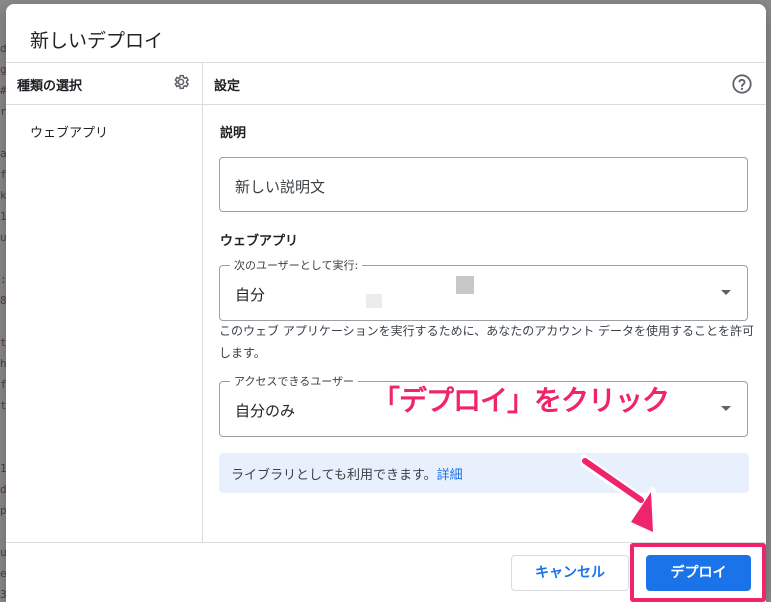 The width and height of the screenshot is (771, 602). I want to click on execute-as-select: 次のユーザーとして実行: 自分, so click(483, 289).